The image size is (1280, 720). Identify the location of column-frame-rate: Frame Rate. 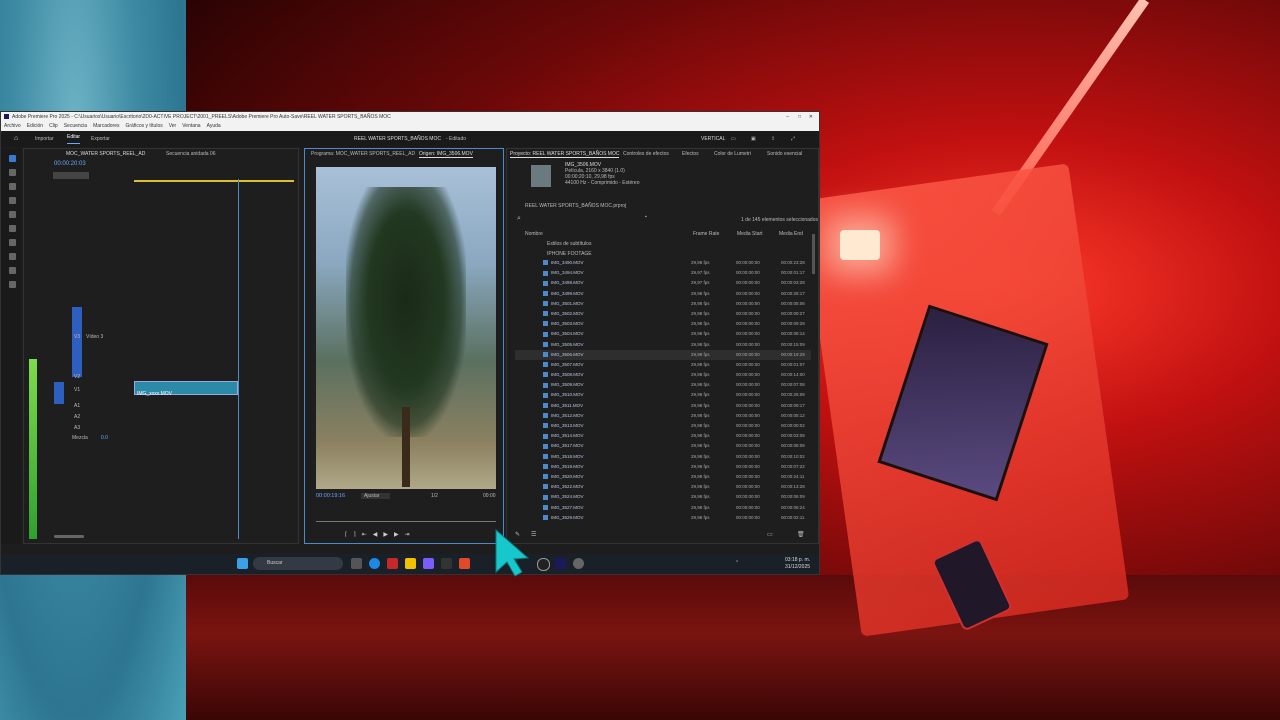
(706, 234).